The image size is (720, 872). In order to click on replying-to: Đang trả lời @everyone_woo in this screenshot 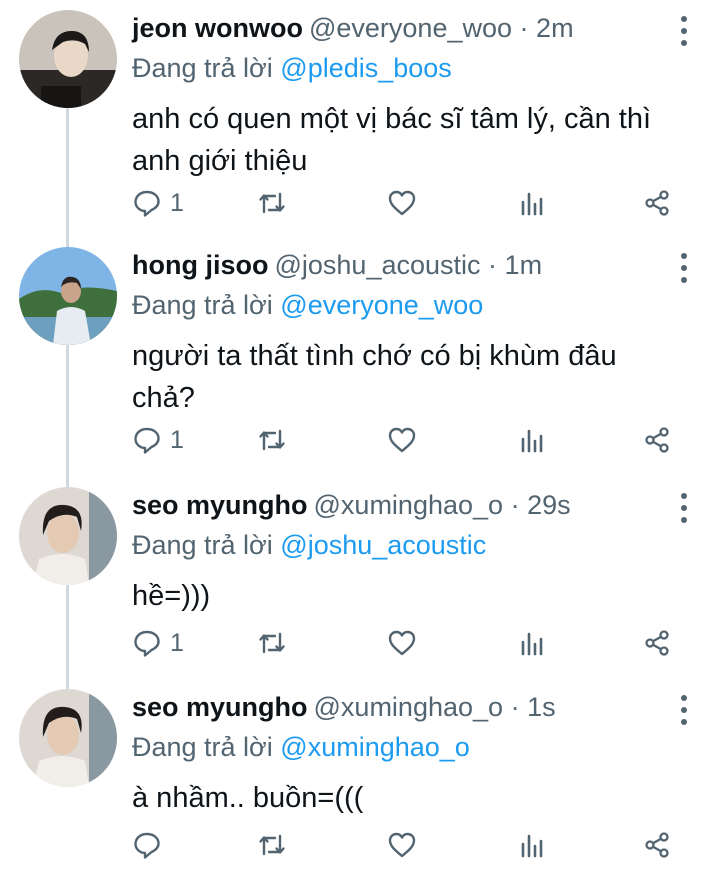, I will do `click(408, 305)`.